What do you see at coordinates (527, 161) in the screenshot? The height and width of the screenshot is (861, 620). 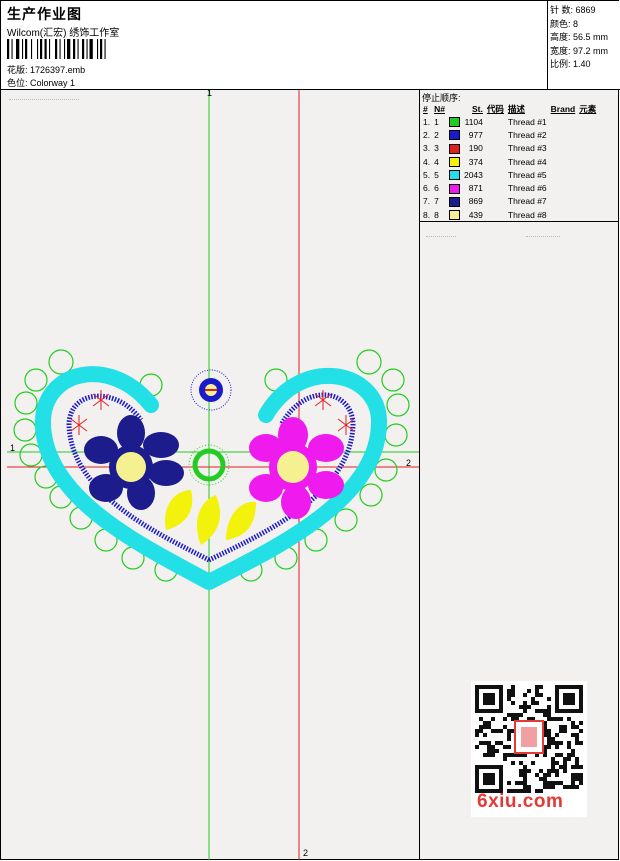 I see `row-desc: Thread #4` at bounding box center [527, 161].